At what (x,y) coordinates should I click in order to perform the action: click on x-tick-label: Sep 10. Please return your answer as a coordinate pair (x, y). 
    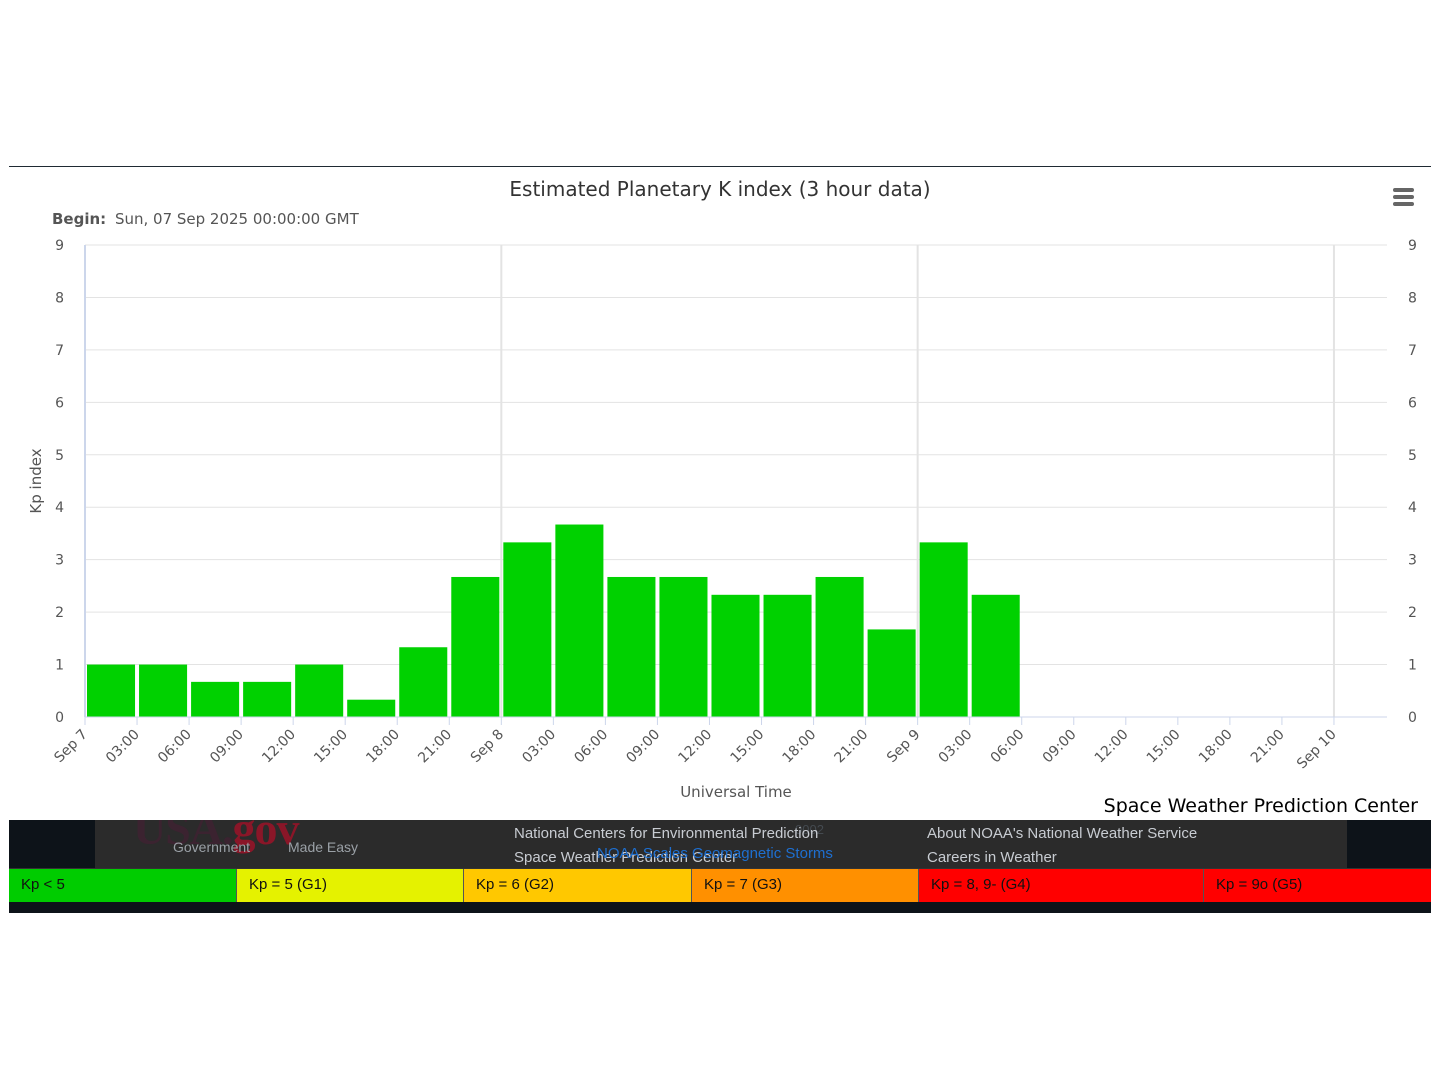
    Looking at the image, I should click on (1317, 750).